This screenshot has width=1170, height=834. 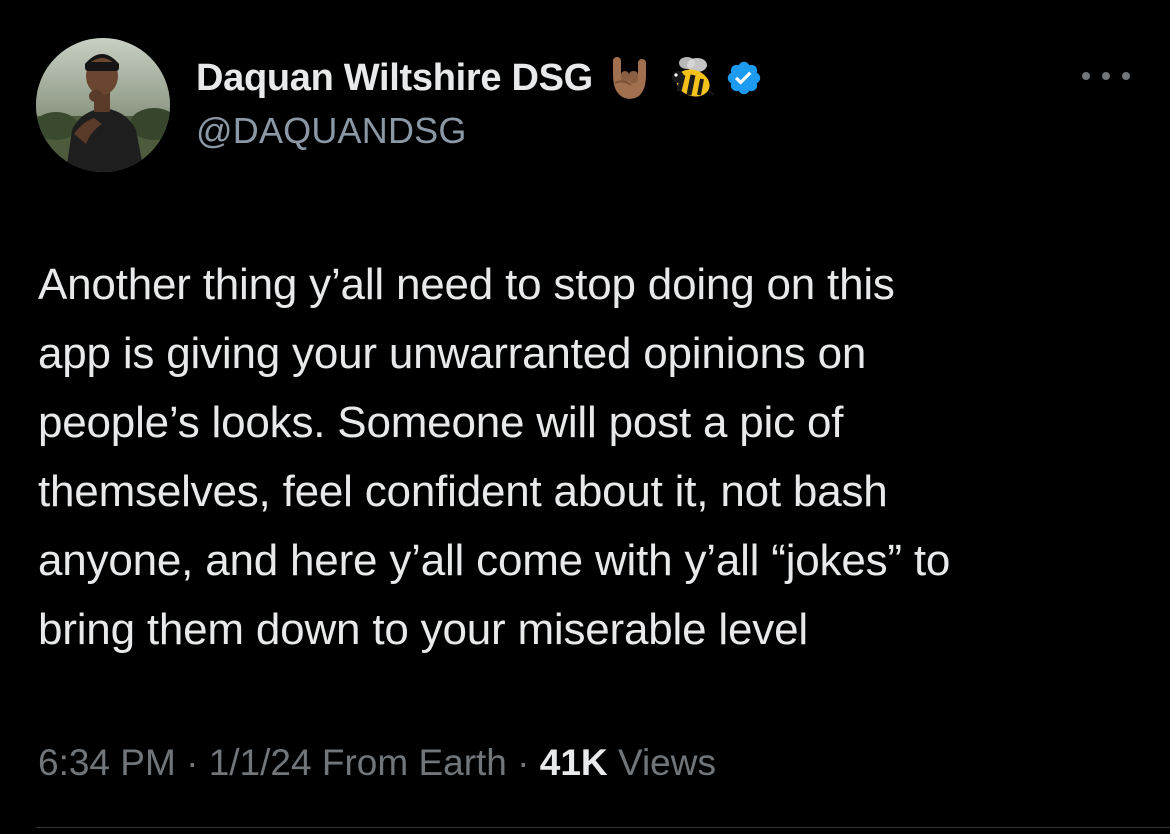 What do you see at coordinates (394, 78) in the screenshot?
I see `author-display-name: Daquan Wiltshire DSG` at bounding box center [394, 78].